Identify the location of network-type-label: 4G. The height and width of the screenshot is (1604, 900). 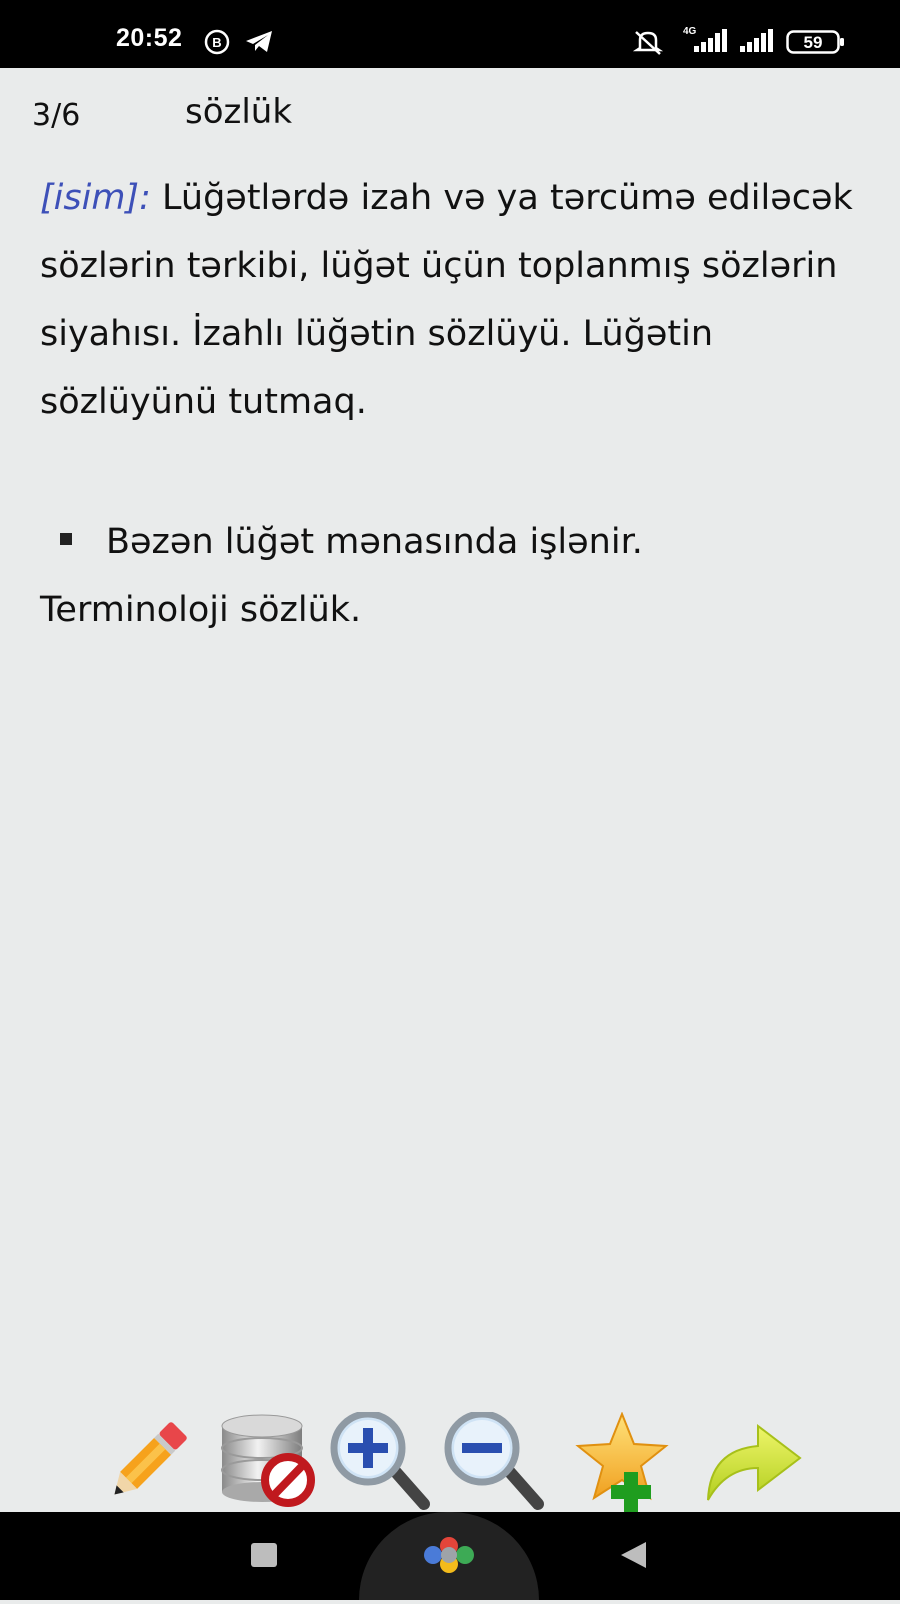
(690, 31).